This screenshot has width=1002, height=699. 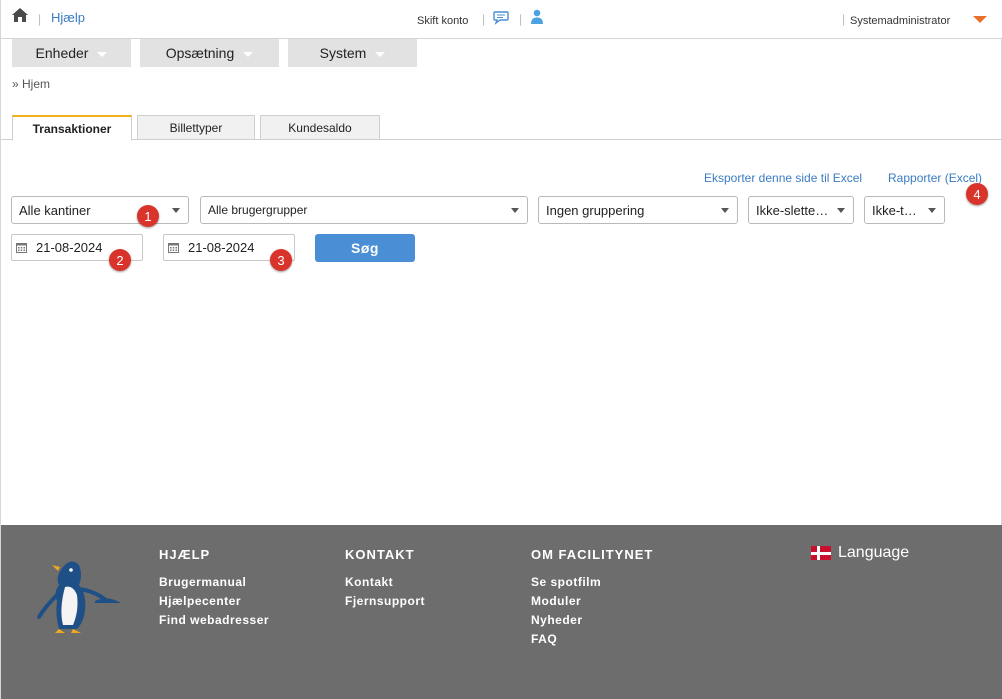 What do you see at coordinates (72, 128) in the screenshot?
I see `tab-transaktioner: Transaktioner` at bounding box center [72, 128].